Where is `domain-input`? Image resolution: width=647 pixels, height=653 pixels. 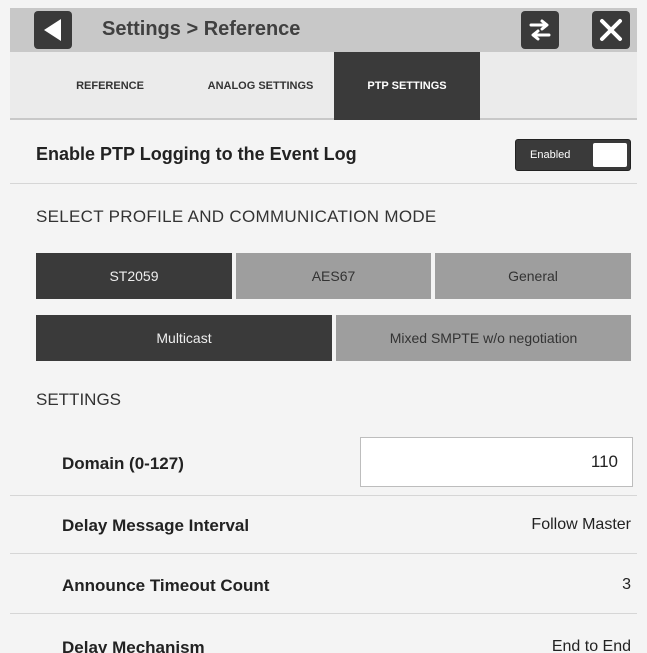 domain-input is located at coordinates (496, 462).